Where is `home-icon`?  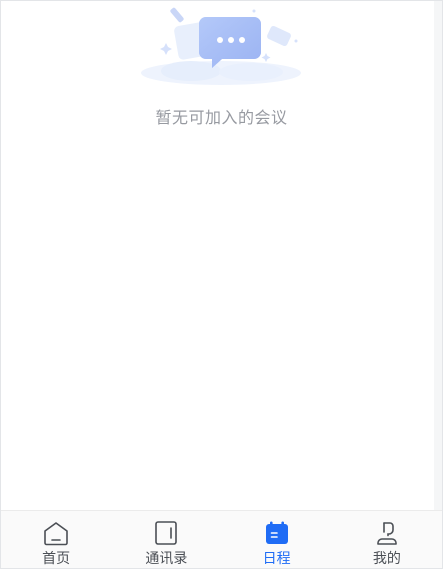
home-icon is located at coordinates (56, 532).